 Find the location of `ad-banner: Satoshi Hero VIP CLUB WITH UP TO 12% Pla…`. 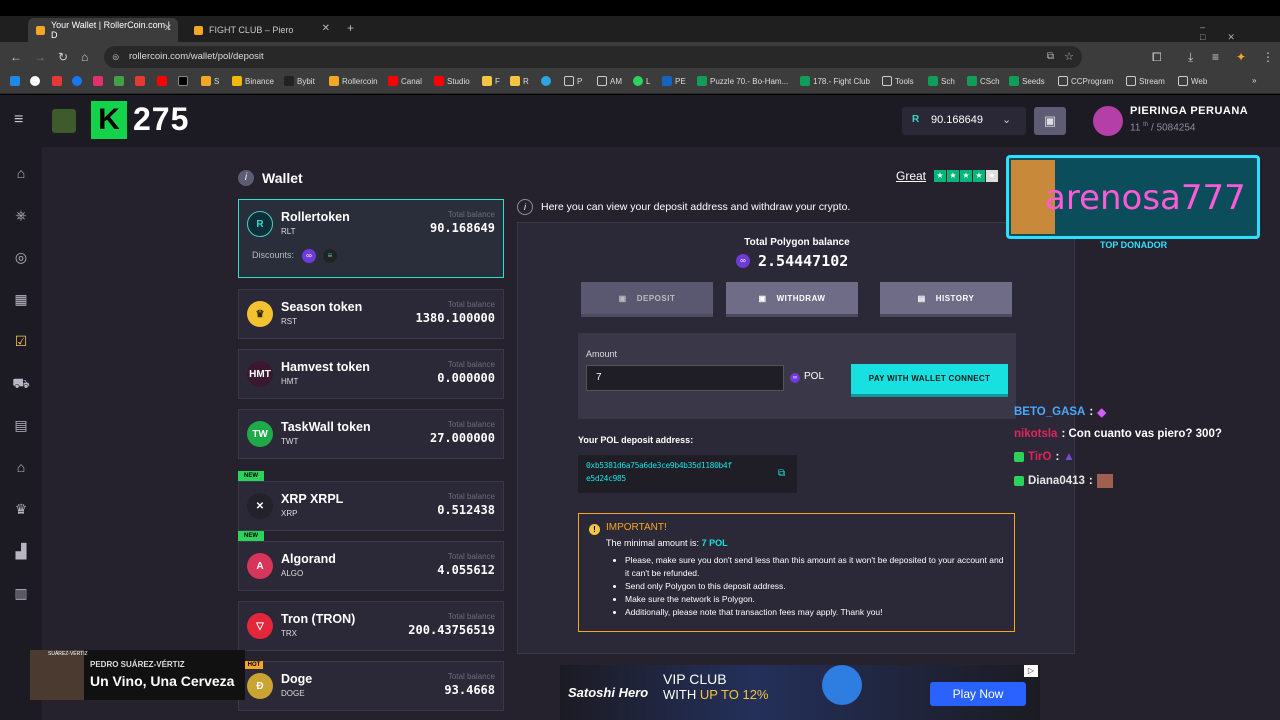

ad-banner: Satoshi Hero VIP CLUB WITH UP TO 12% Pla… is located at coordinates (800, 692).